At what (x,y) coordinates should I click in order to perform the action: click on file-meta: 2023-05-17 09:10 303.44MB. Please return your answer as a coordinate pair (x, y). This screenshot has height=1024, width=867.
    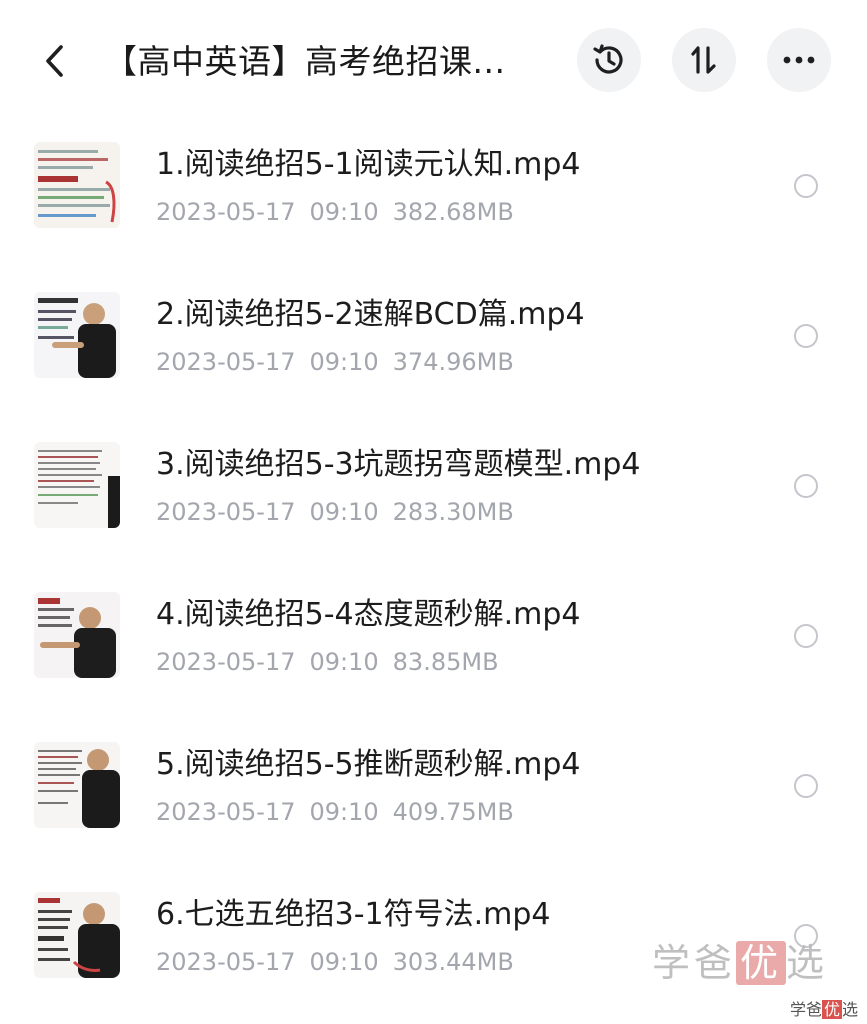
    Looking at the image, I should click on (342, 962).